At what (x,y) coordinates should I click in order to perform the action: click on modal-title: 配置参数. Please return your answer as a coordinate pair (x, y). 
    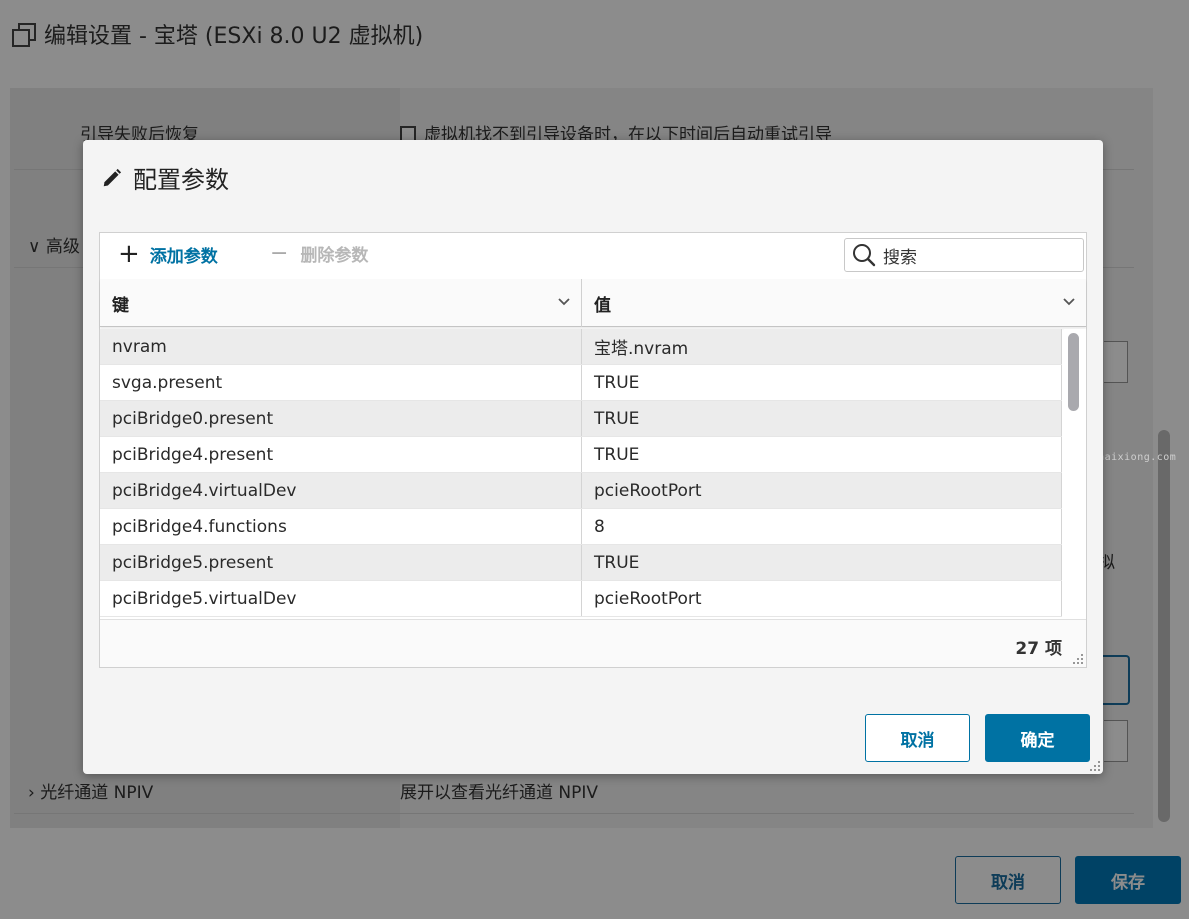
    Looking at the image, I should click on (165, 177).